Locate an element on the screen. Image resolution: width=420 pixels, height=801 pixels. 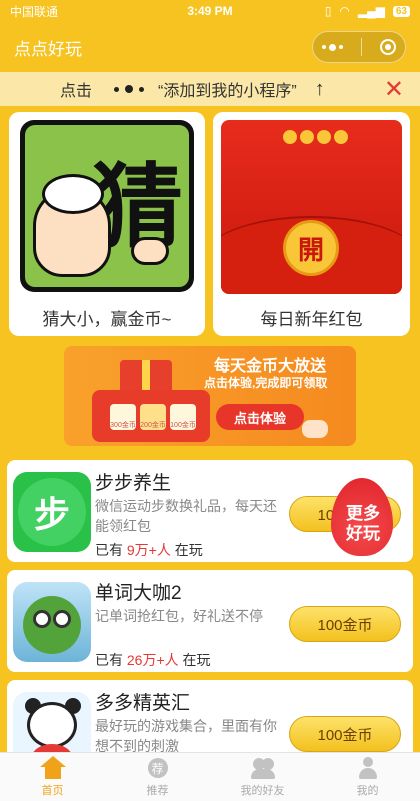
list-item: 单词大咖2 记单词抢红包，好礼送不停 已有 26万+人 在玩 100金币 is located at coordinates (210, 621).